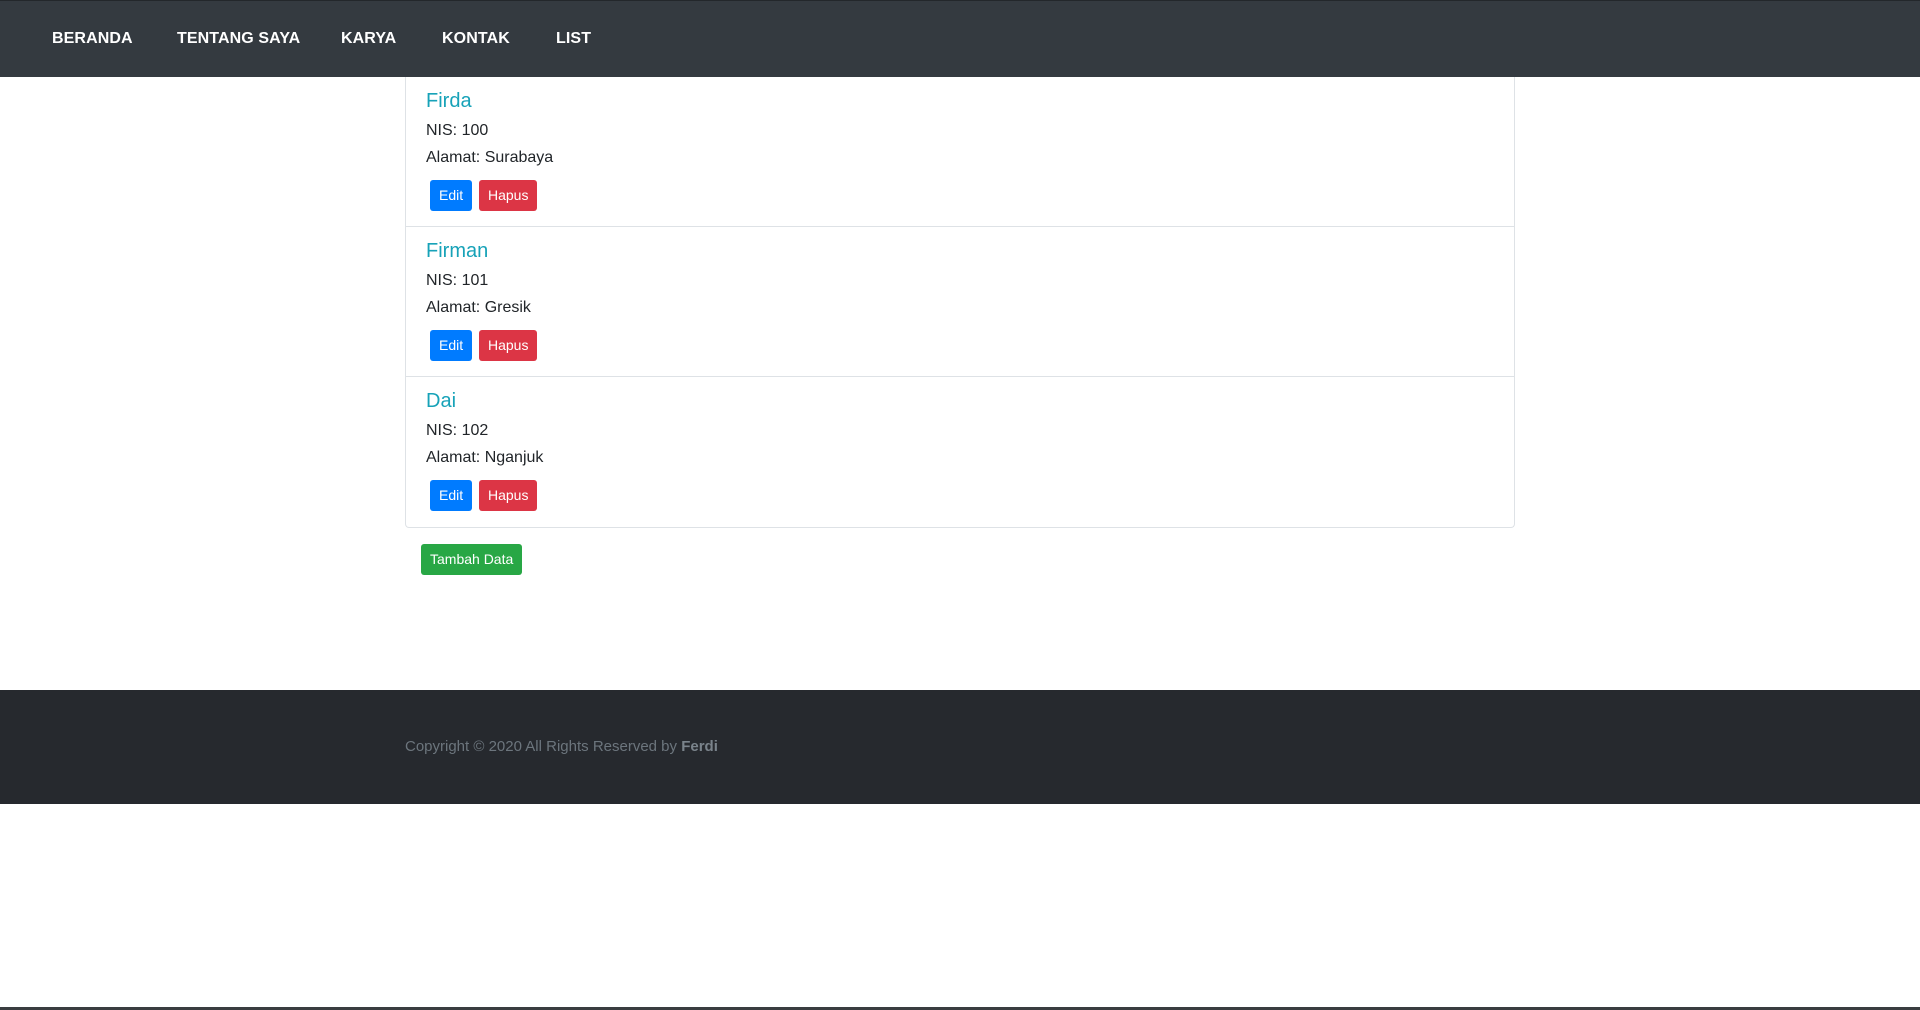  What do you see at coordinates (92, 39) in the screenshot?
I see `nav-item-beranda: BERANDA` at bounding box center [92, 39].